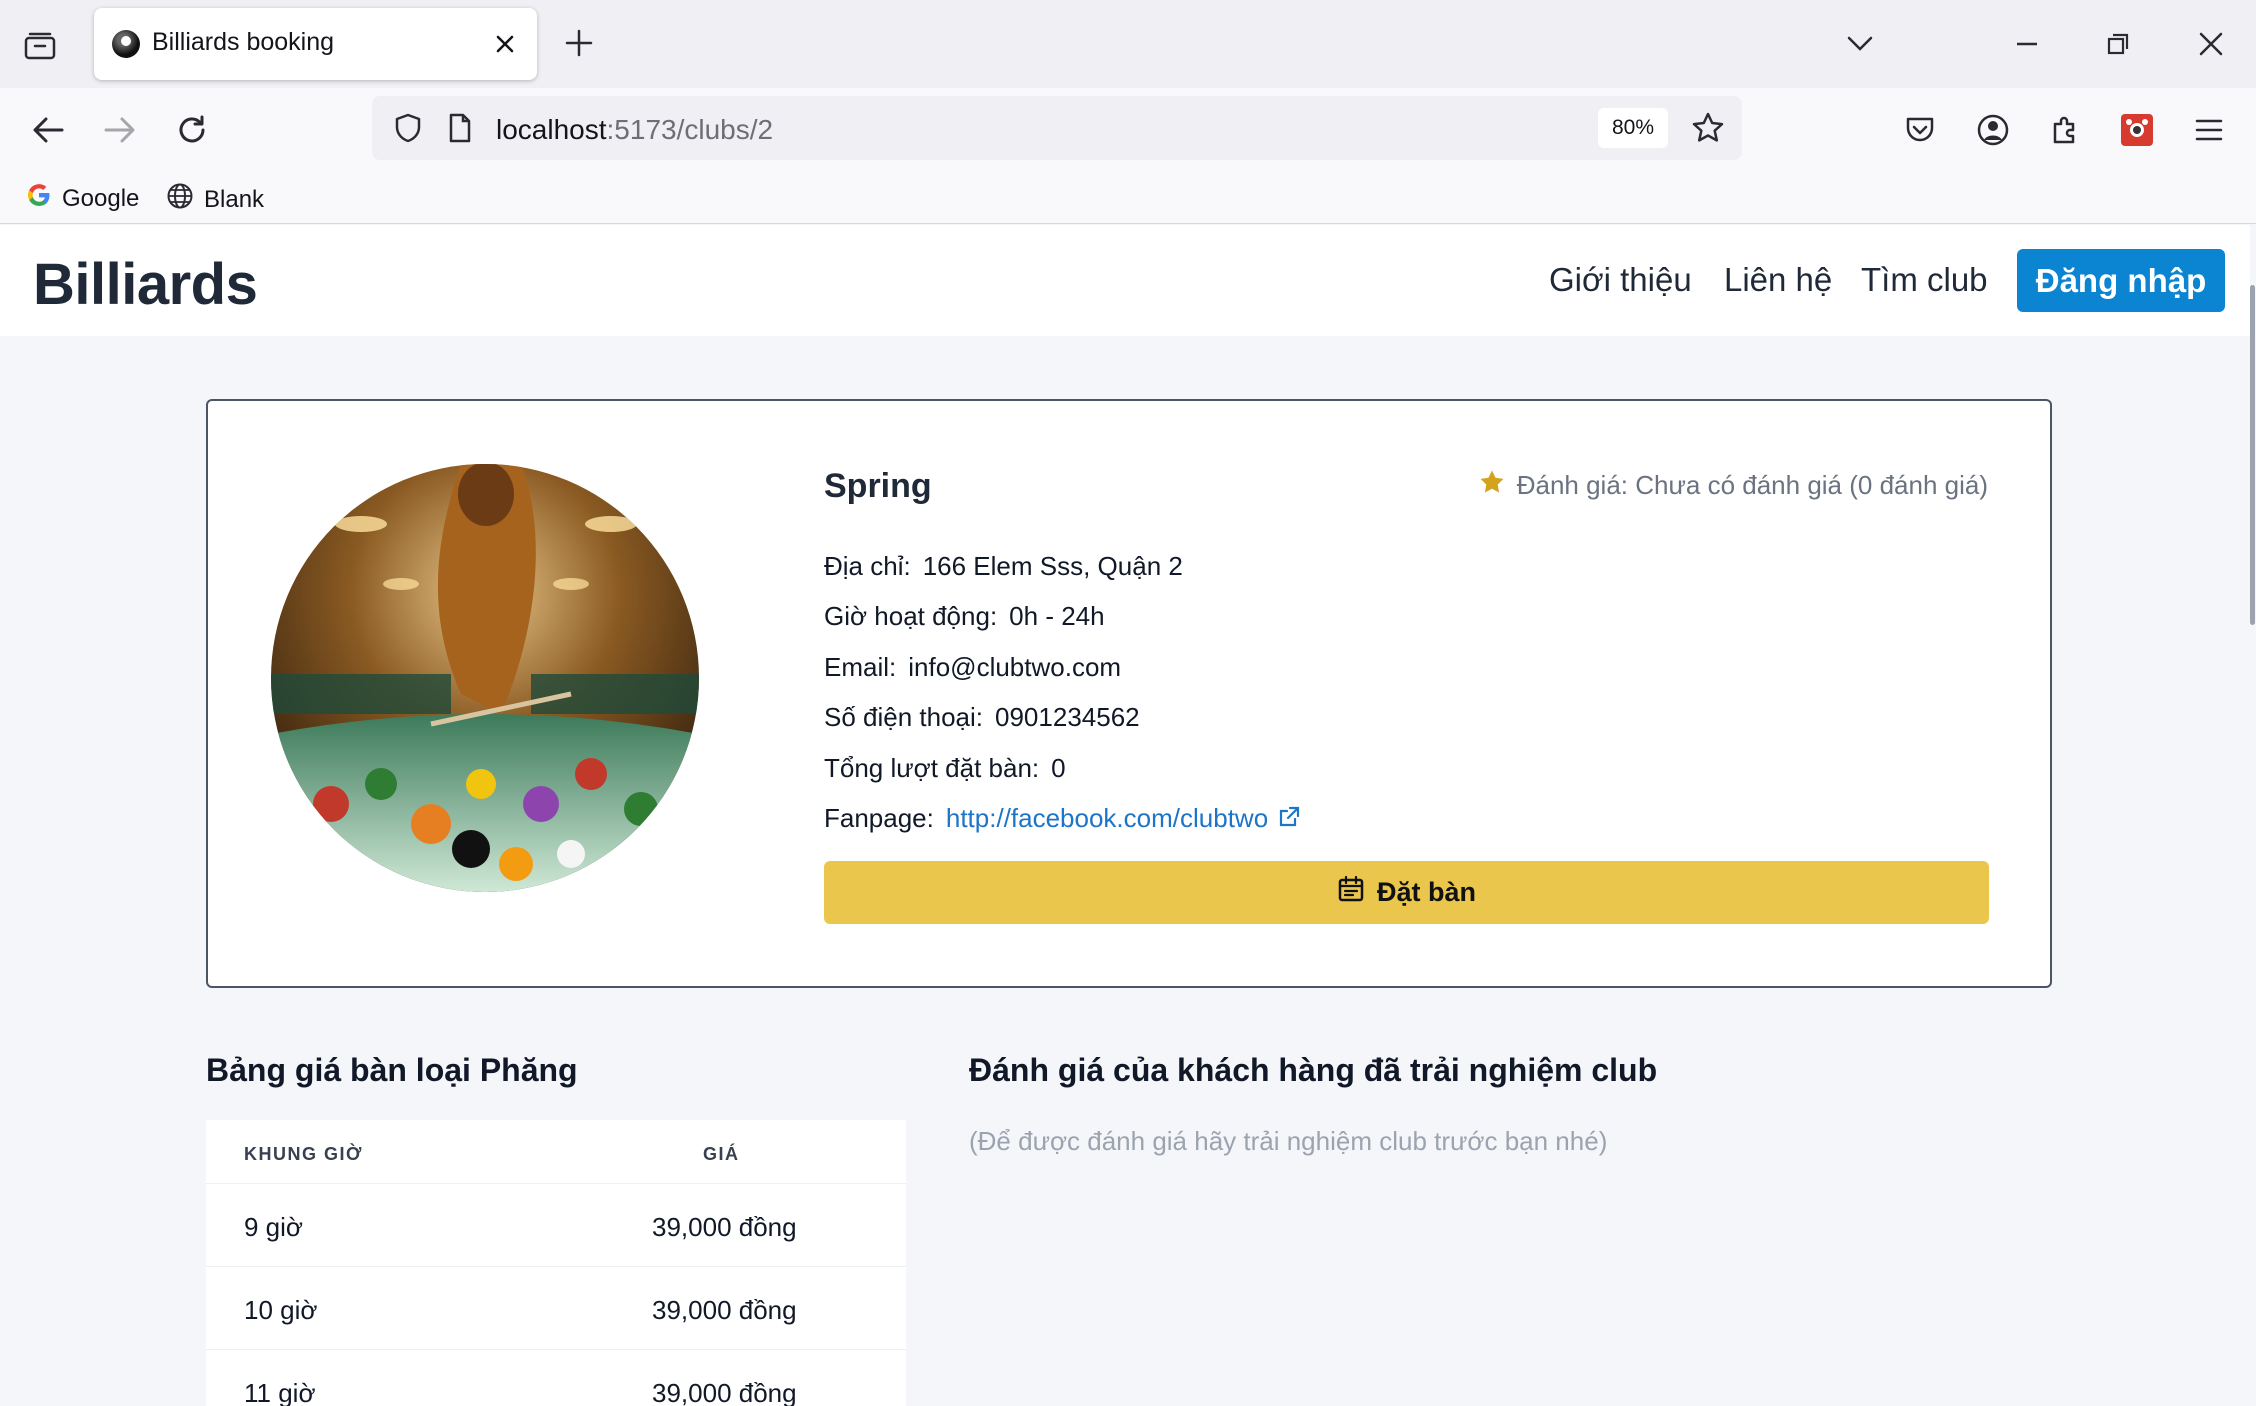  I want to click on phone-label: Số điện thoại:, so click(904, 717).